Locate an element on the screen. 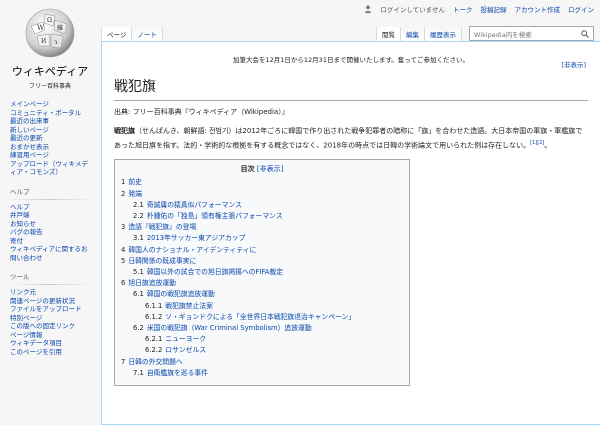  sidebar-item-recent-changes: 最近の更新 is located at coordinates (51, 138).